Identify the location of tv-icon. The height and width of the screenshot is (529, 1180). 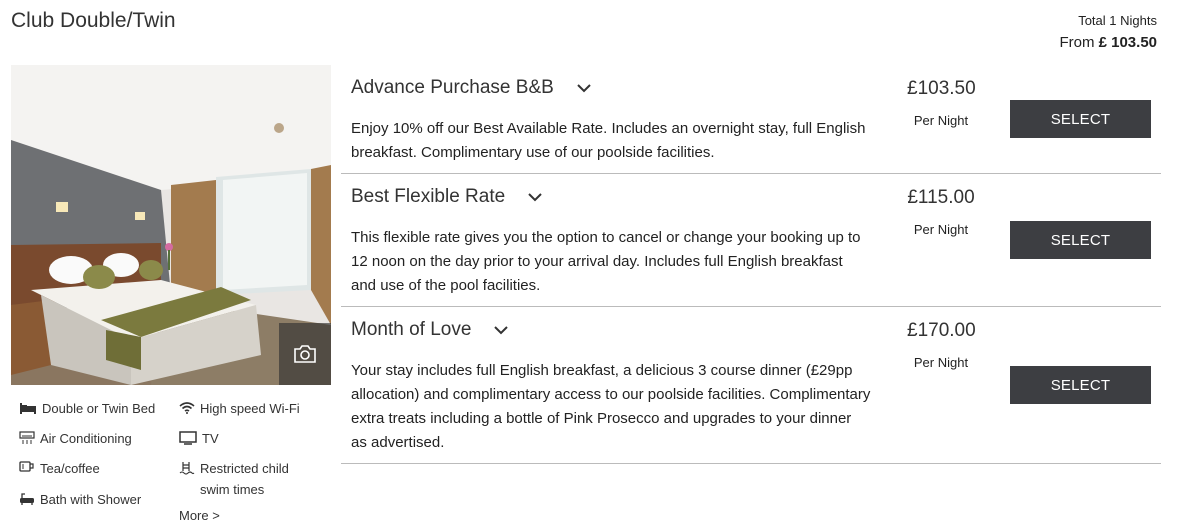
(188, 438).